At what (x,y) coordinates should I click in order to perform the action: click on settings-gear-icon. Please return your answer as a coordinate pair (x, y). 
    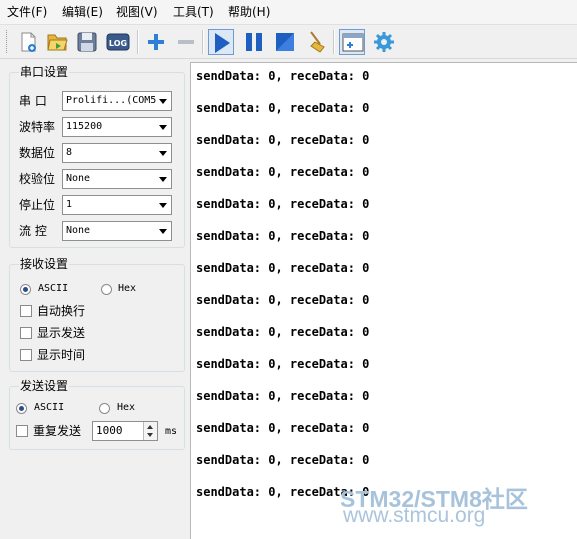
    Looking at the image, I should click on (384, 42).